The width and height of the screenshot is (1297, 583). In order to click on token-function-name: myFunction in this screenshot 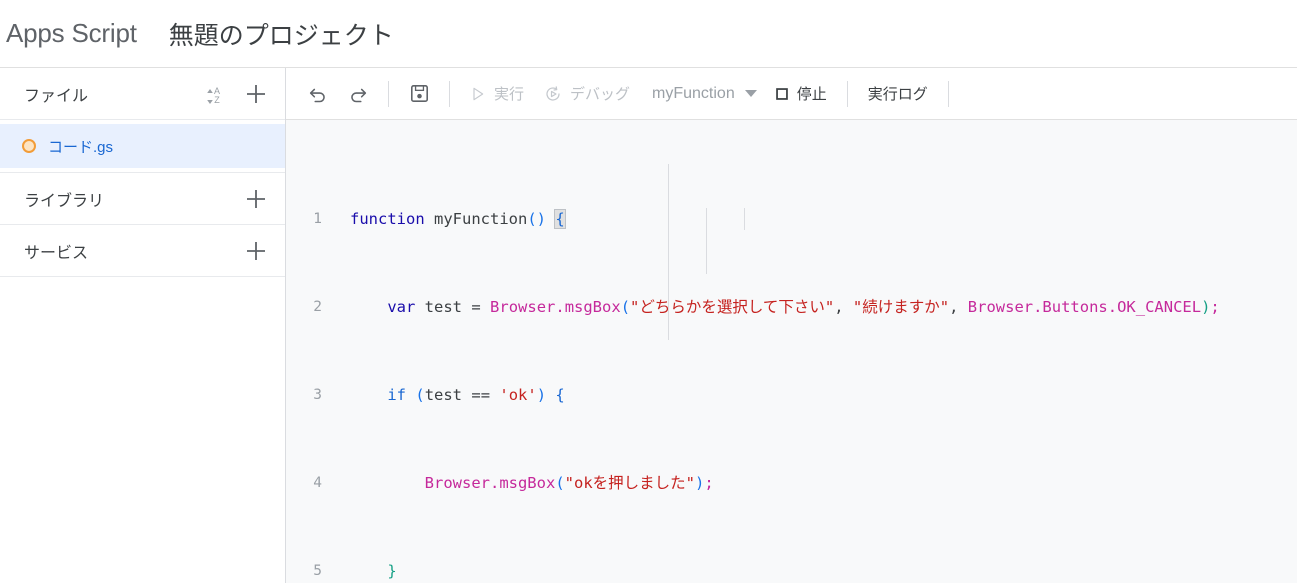, I will do `click(481, 219)`.